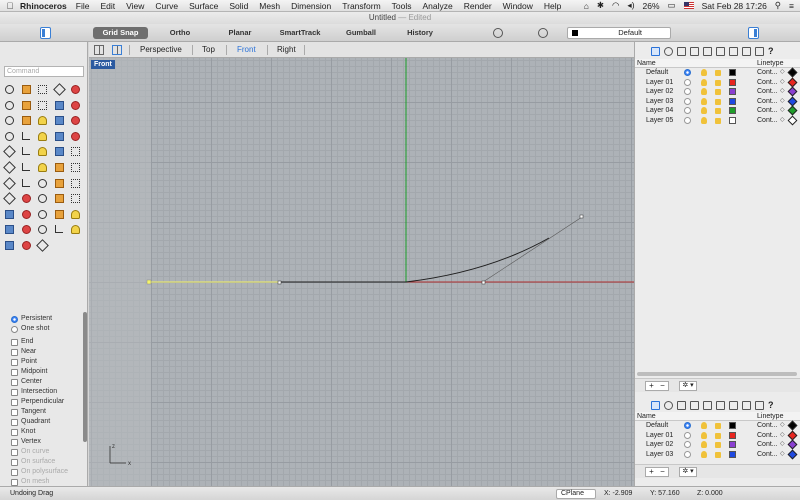 The image size is (800, 500). What do you see at coordinates (75, 151) in the screenshot?
I see `array-icon` at bounding box center [75, 151].